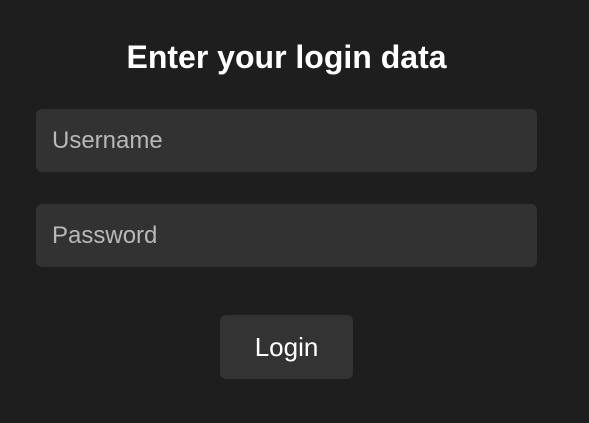  What do you see at coordinates (286, 235) in the screenshot?
I see `password-field` at bounding box center [286, 235].